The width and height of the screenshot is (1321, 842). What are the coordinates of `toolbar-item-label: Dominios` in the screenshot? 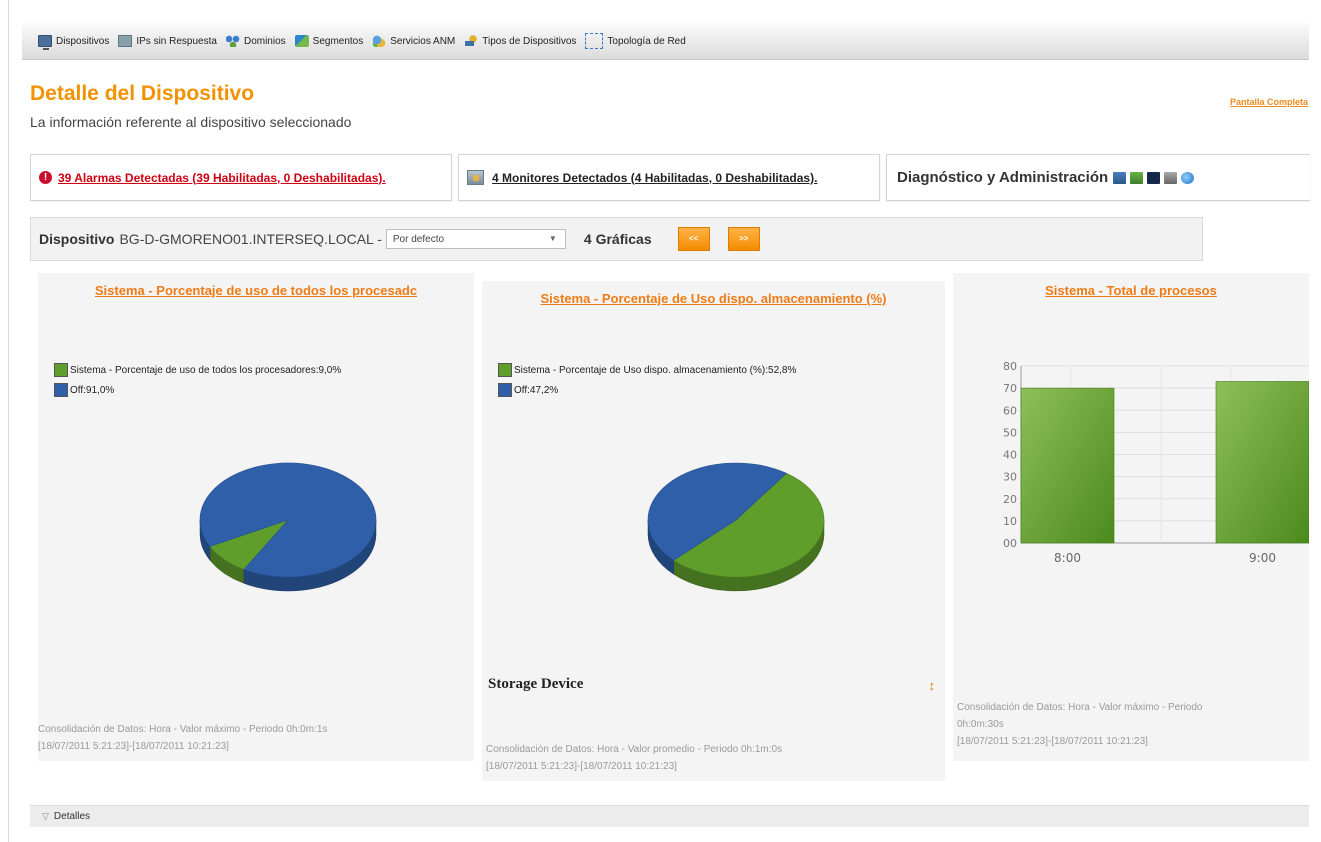 It's located at (264, 41).